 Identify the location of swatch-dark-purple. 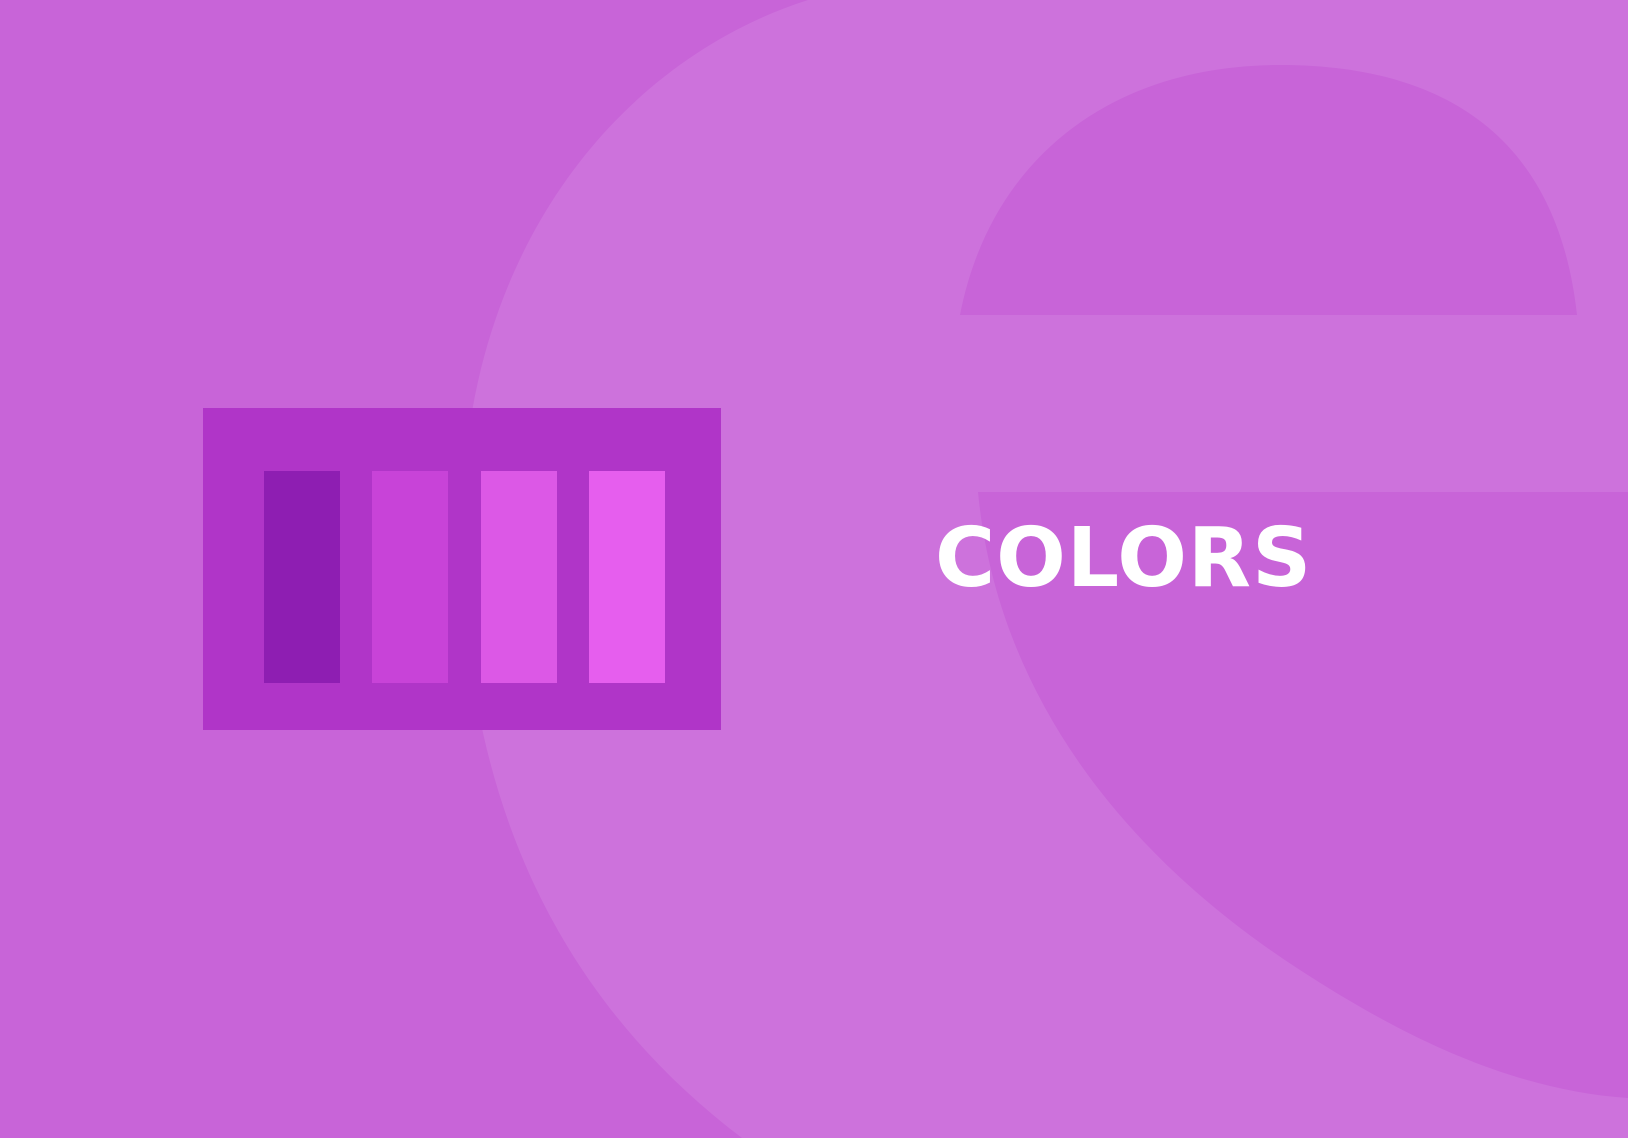
(302, 577).